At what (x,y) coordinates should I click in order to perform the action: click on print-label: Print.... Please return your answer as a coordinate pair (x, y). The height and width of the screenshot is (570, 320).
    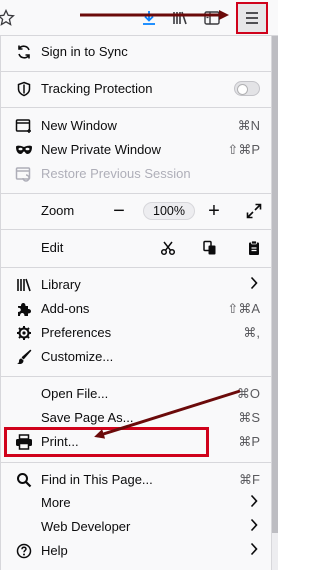
    Looking at the image, I should click on (60, 441).